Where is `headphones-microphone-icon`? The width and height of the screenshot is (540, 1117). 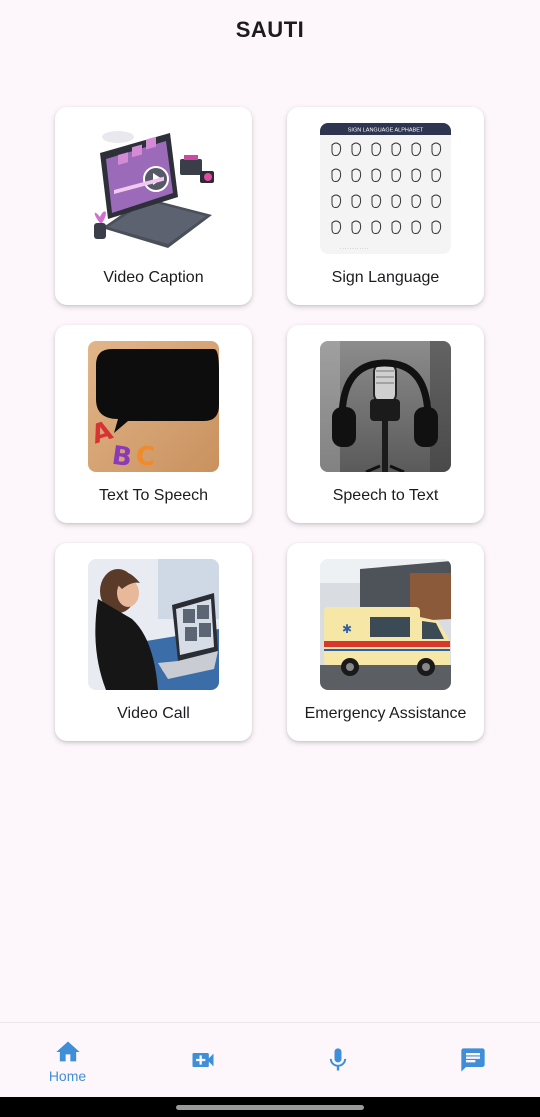 headphones-microphone-icon is located at coordinates (385, 406).